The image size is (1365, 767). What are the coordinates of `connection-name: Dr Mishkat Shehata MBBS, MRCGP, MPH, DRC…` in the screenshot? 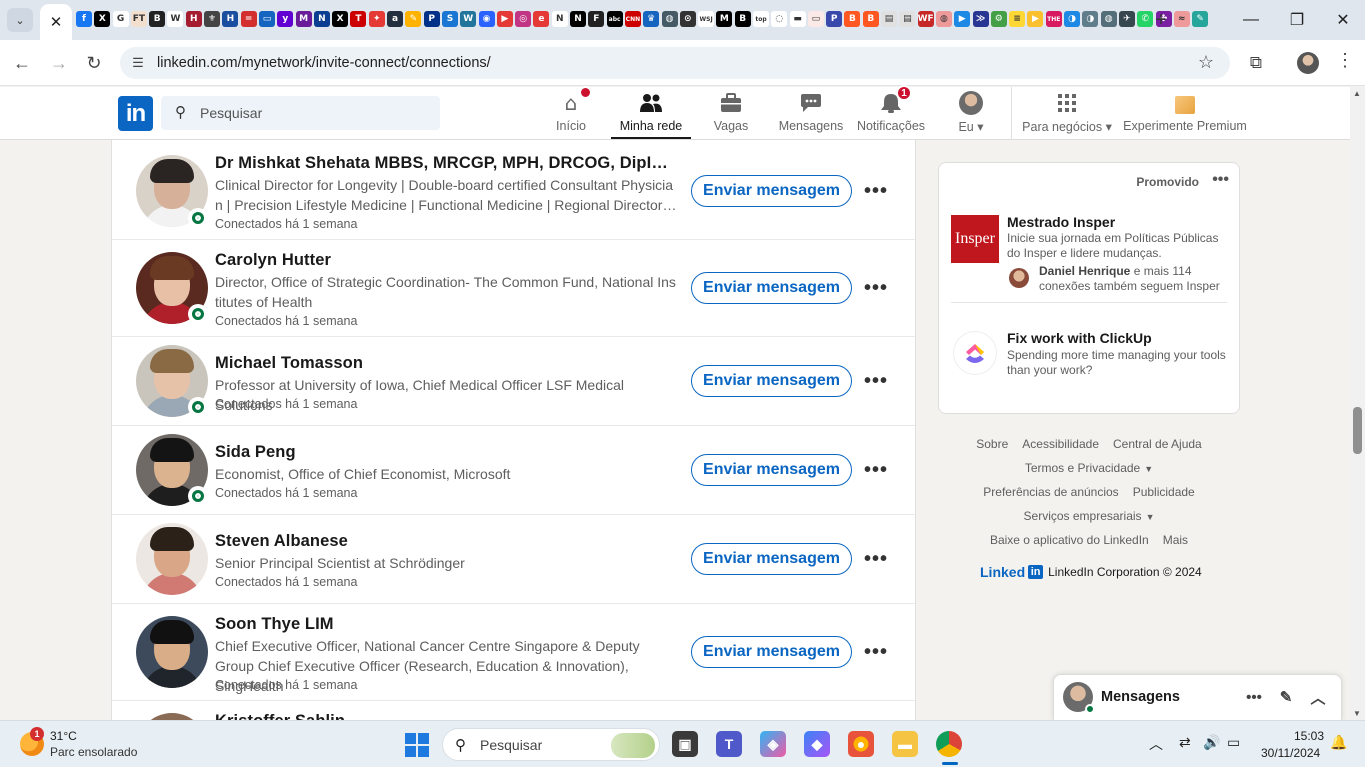 It's located at (446, 163).